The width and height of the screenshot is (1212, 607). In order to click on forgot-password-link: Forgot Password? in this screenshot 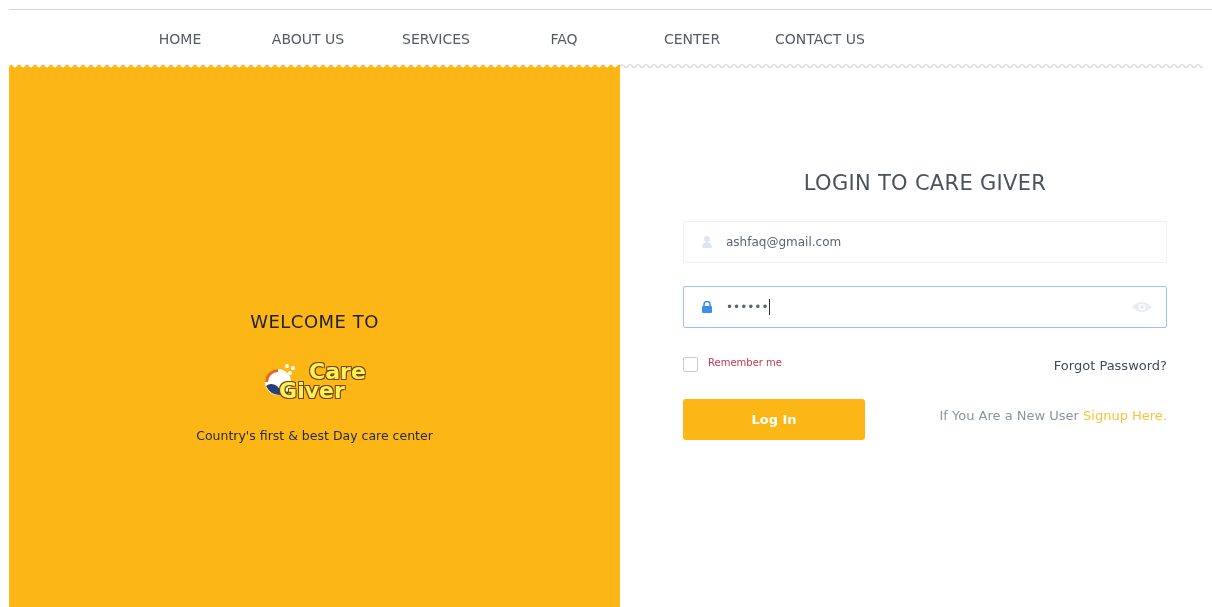, I will do `click(1110, 365)`.